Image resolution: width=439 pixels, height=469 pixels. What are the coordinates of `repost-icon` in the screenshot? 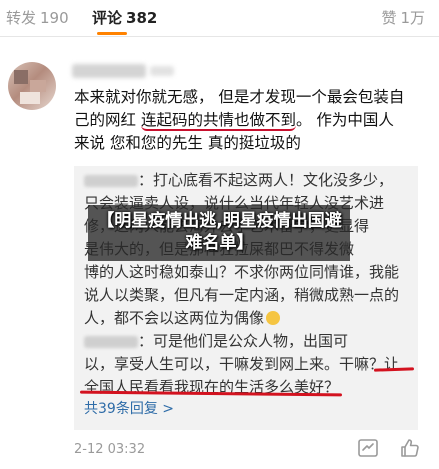 It's located at (368, 448).